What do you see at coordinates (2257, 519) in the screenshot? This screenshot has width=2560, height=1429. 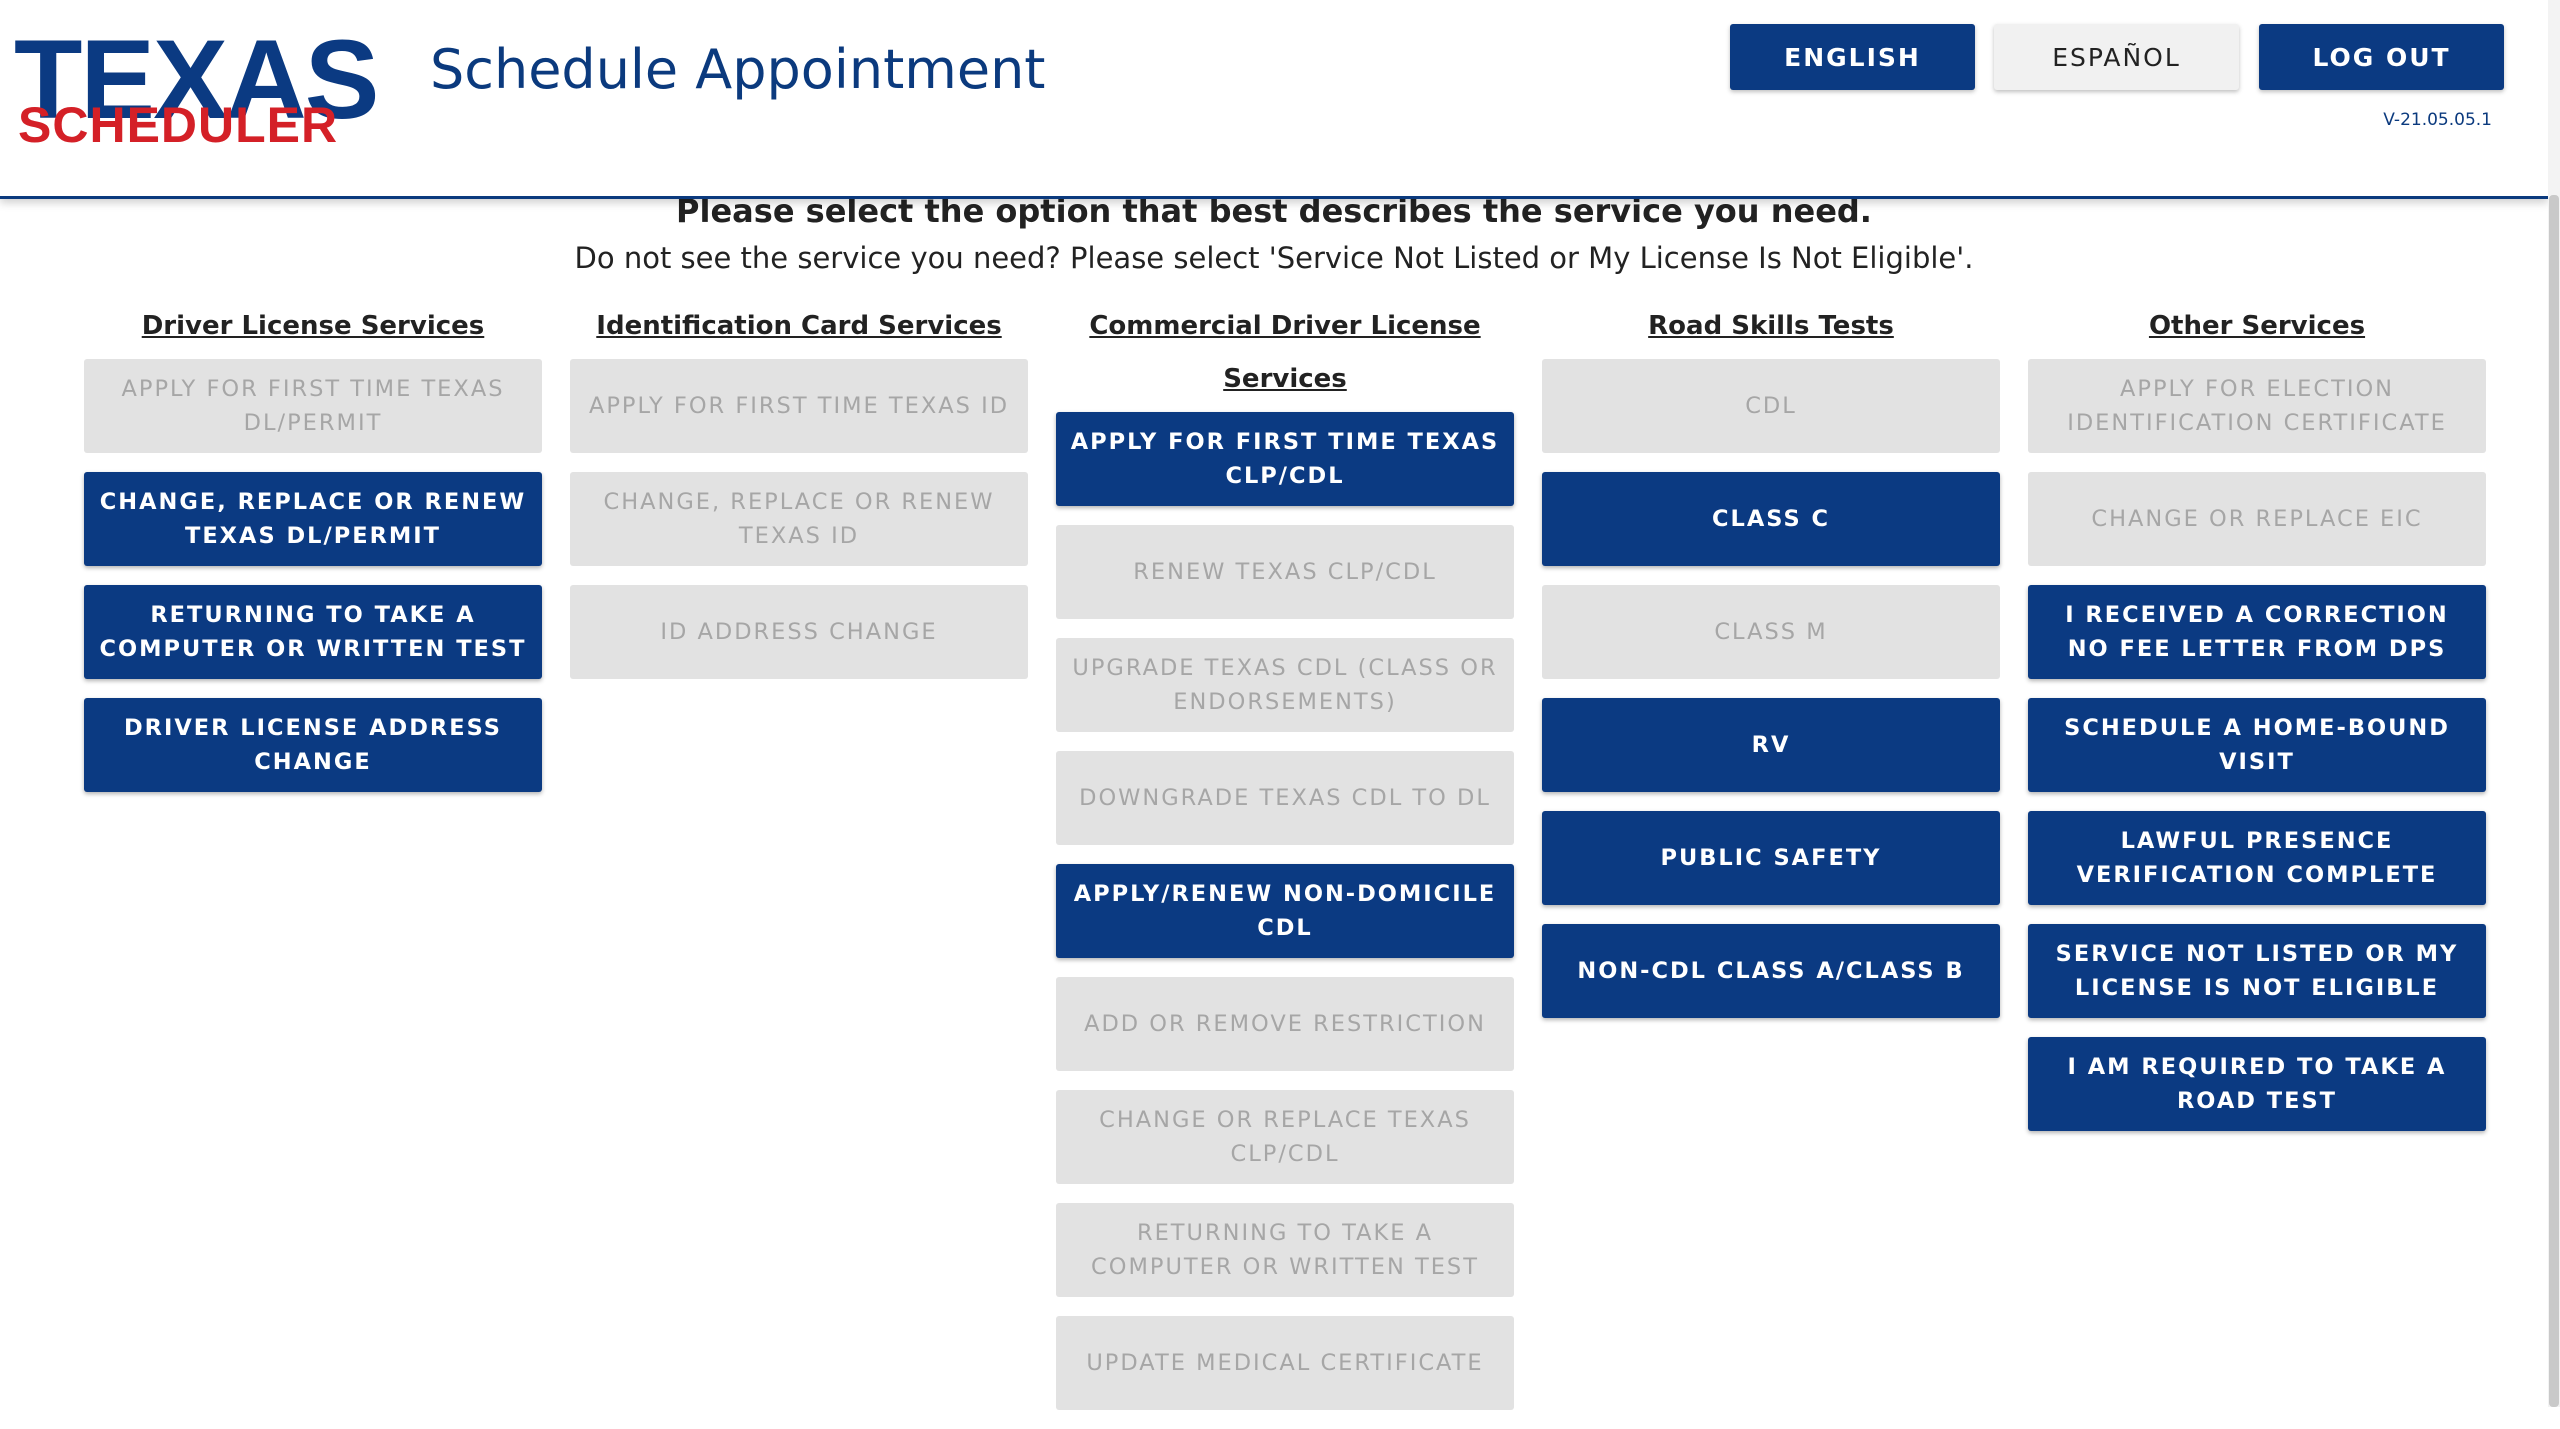 I see `service-button: CHANGE OR REPLACE EIC` at bounding box center [2257, 519].